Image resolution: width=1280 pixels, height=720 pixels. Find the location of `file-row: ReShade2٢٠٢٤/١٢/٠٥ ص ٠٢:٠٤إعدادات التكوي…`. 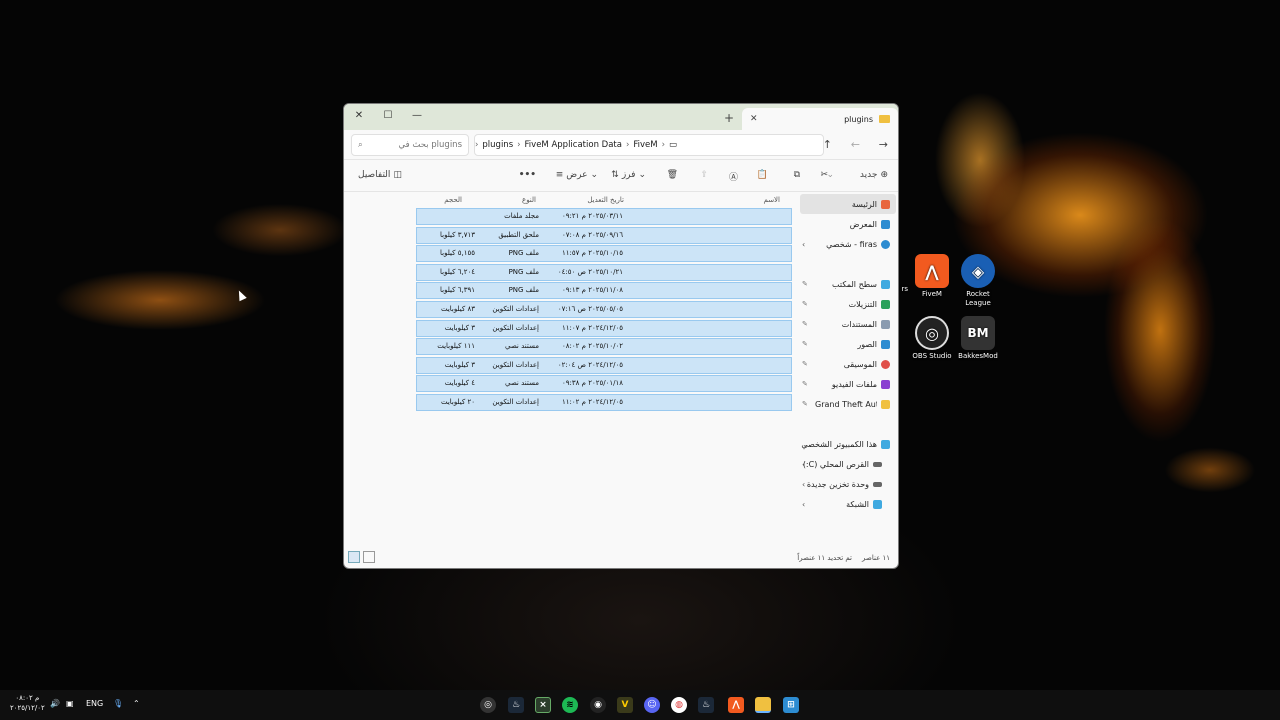

file-row: ReShade2٢٠٢٤/١٢/٠٥ ص ٠٢:٠٤إعدادات التكوي… is located at coordinates (604, 365).